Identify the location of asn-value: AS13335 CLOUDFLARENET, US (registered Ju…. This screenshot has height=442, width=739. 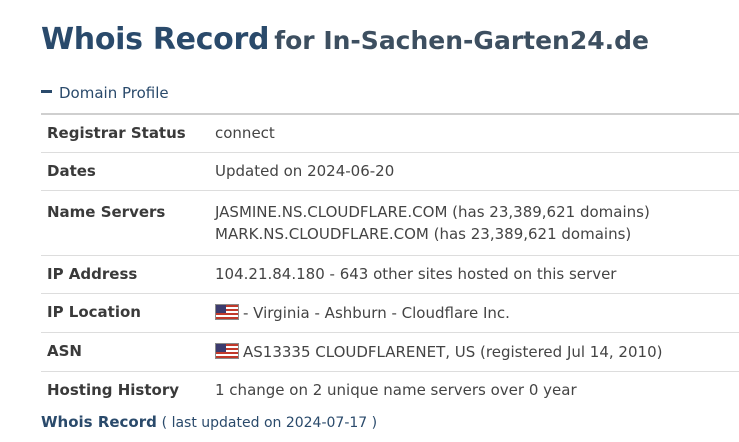
(453, 352).